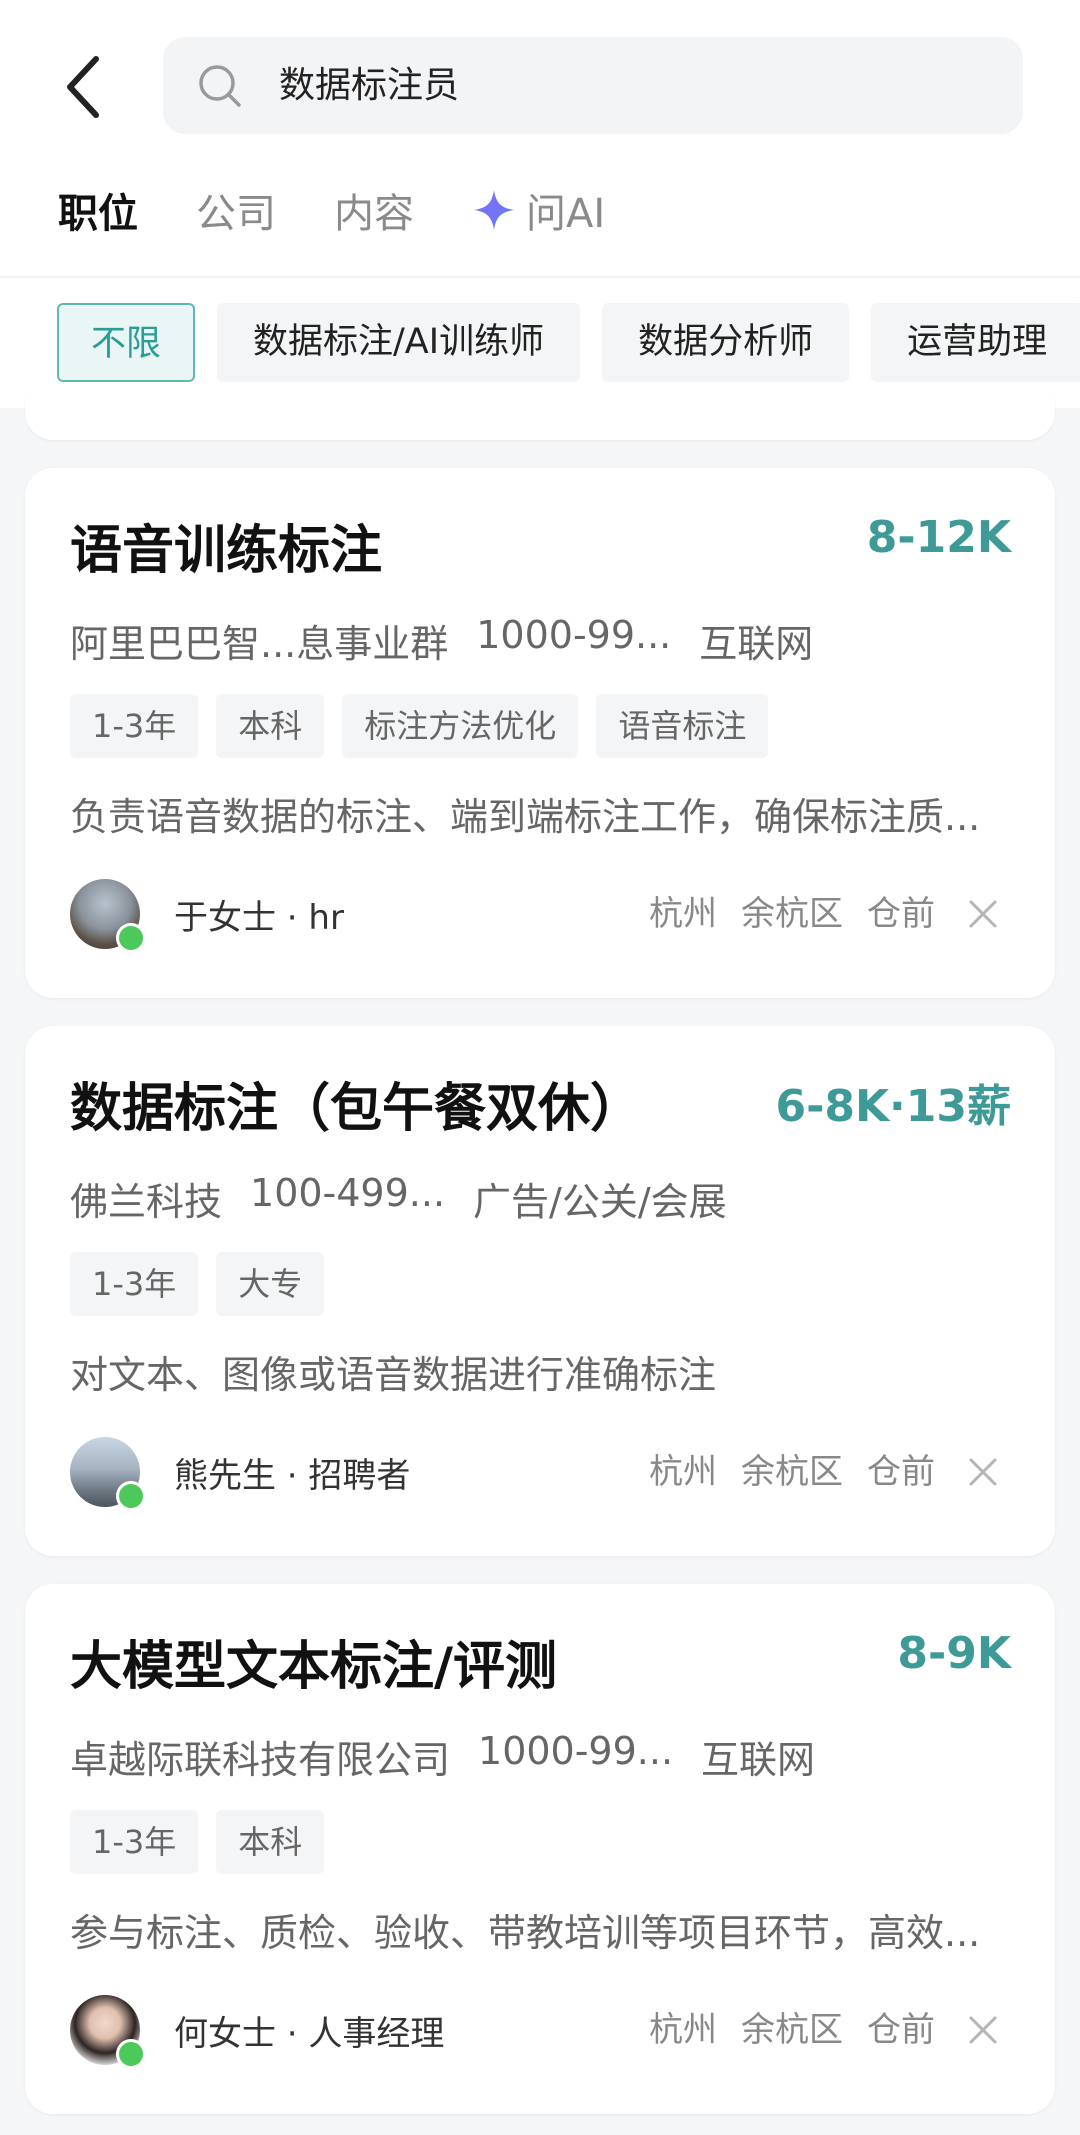  Describe the element at coordinates (259, 917) in the screenshot. I see `recruiter-name: 于女士 · hr` at that location.